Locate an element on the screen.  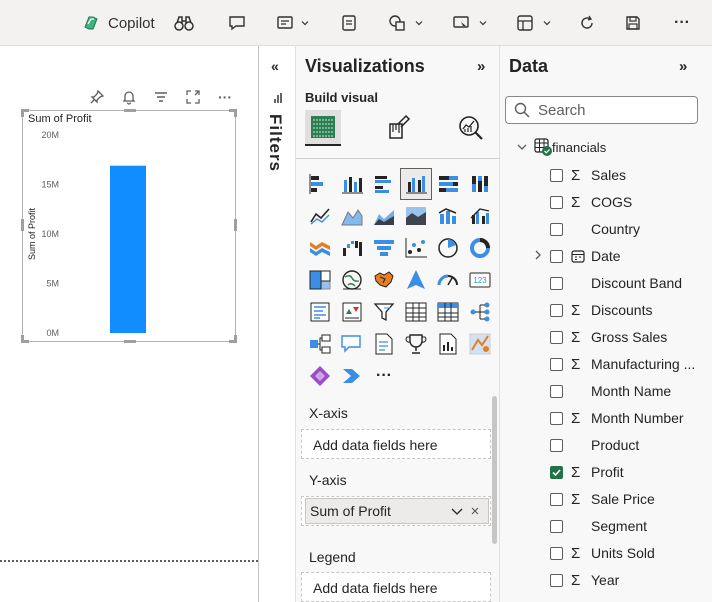
tab-format-visual is located at coordinates (398, 128).